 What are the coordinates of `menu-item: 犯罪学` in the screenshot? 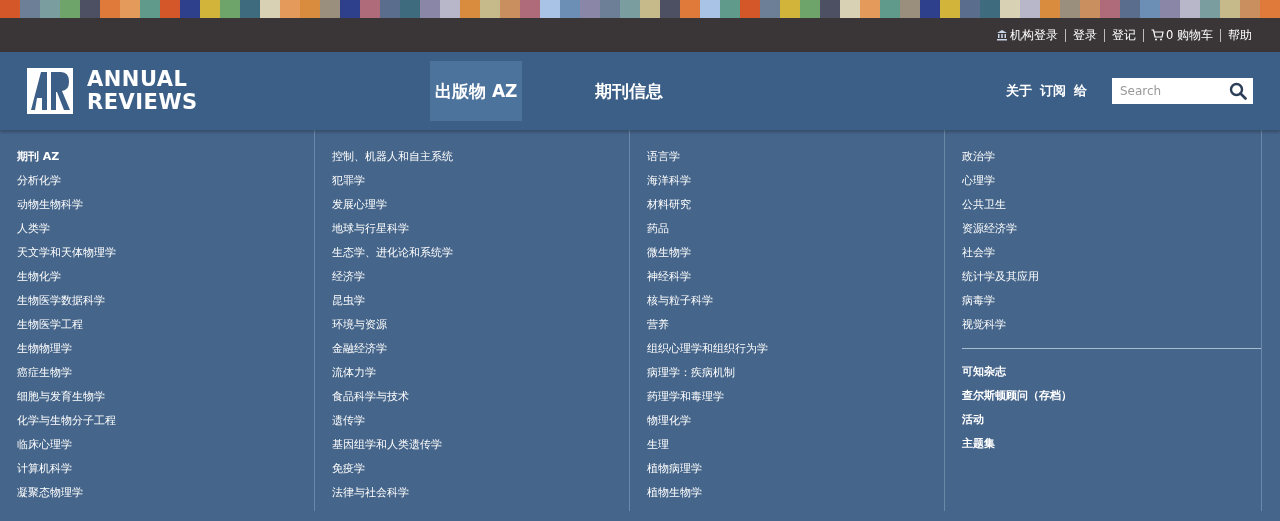 It's located at (480, 186).